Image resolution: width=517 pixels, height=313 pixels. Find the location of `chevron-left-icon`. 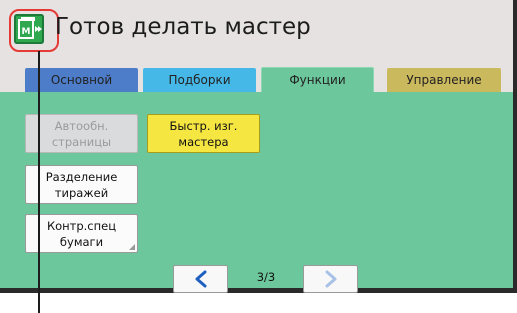

chevron-left-icon is located at coordinates (200, 279).